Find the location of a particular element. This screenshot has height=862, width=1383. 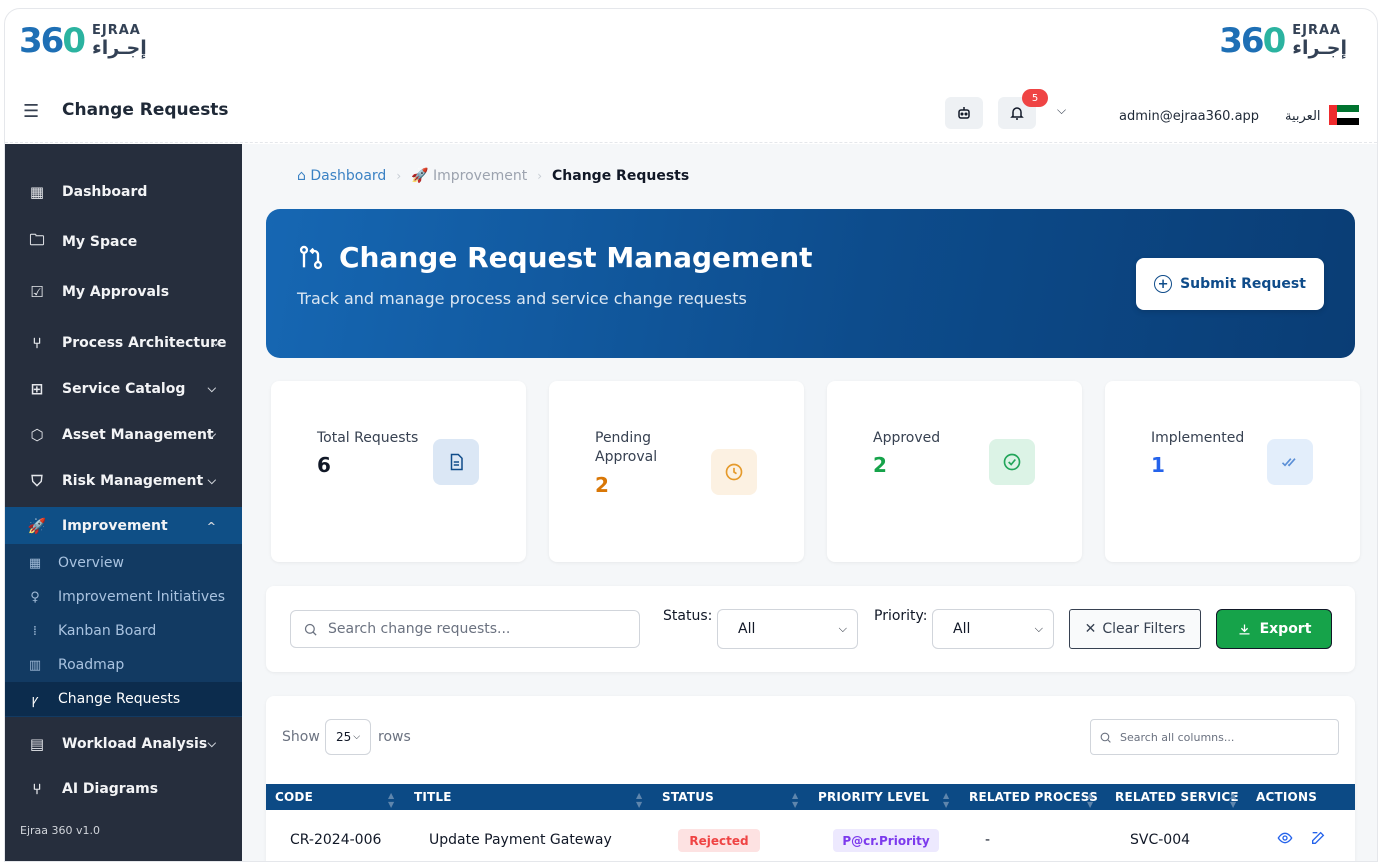

stat-label: Total Requests is located at coordinates (368, 438).